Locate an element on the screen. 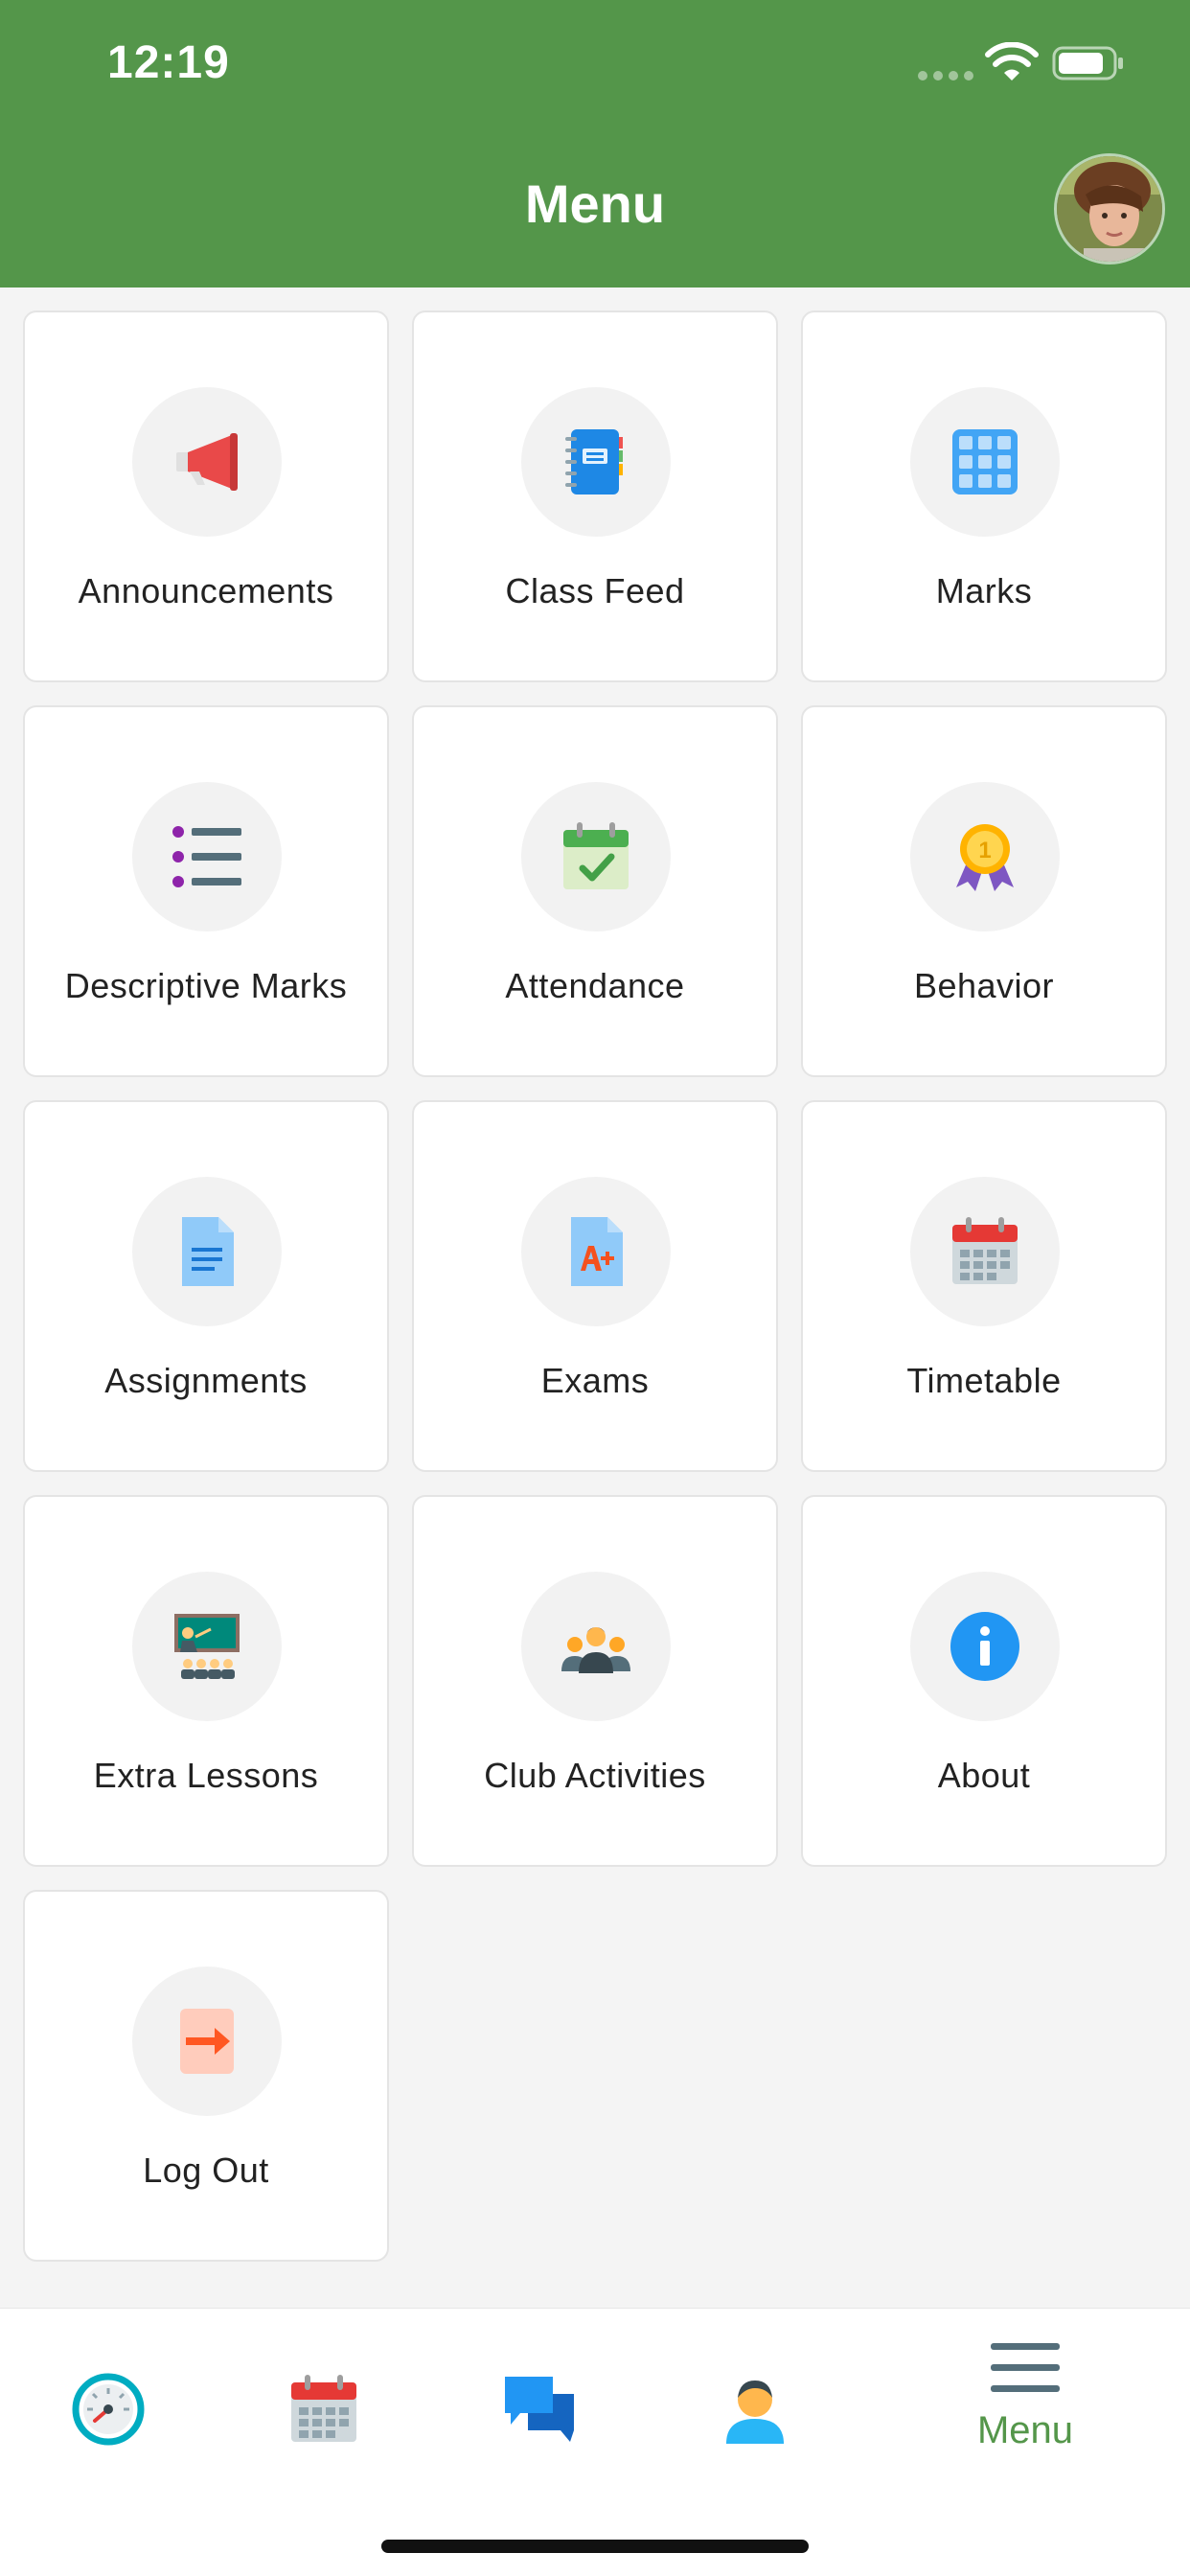 Image resolution: width=1190 pixels, height=2576 pixels. person-icon is located at coordinates (755, 2412).